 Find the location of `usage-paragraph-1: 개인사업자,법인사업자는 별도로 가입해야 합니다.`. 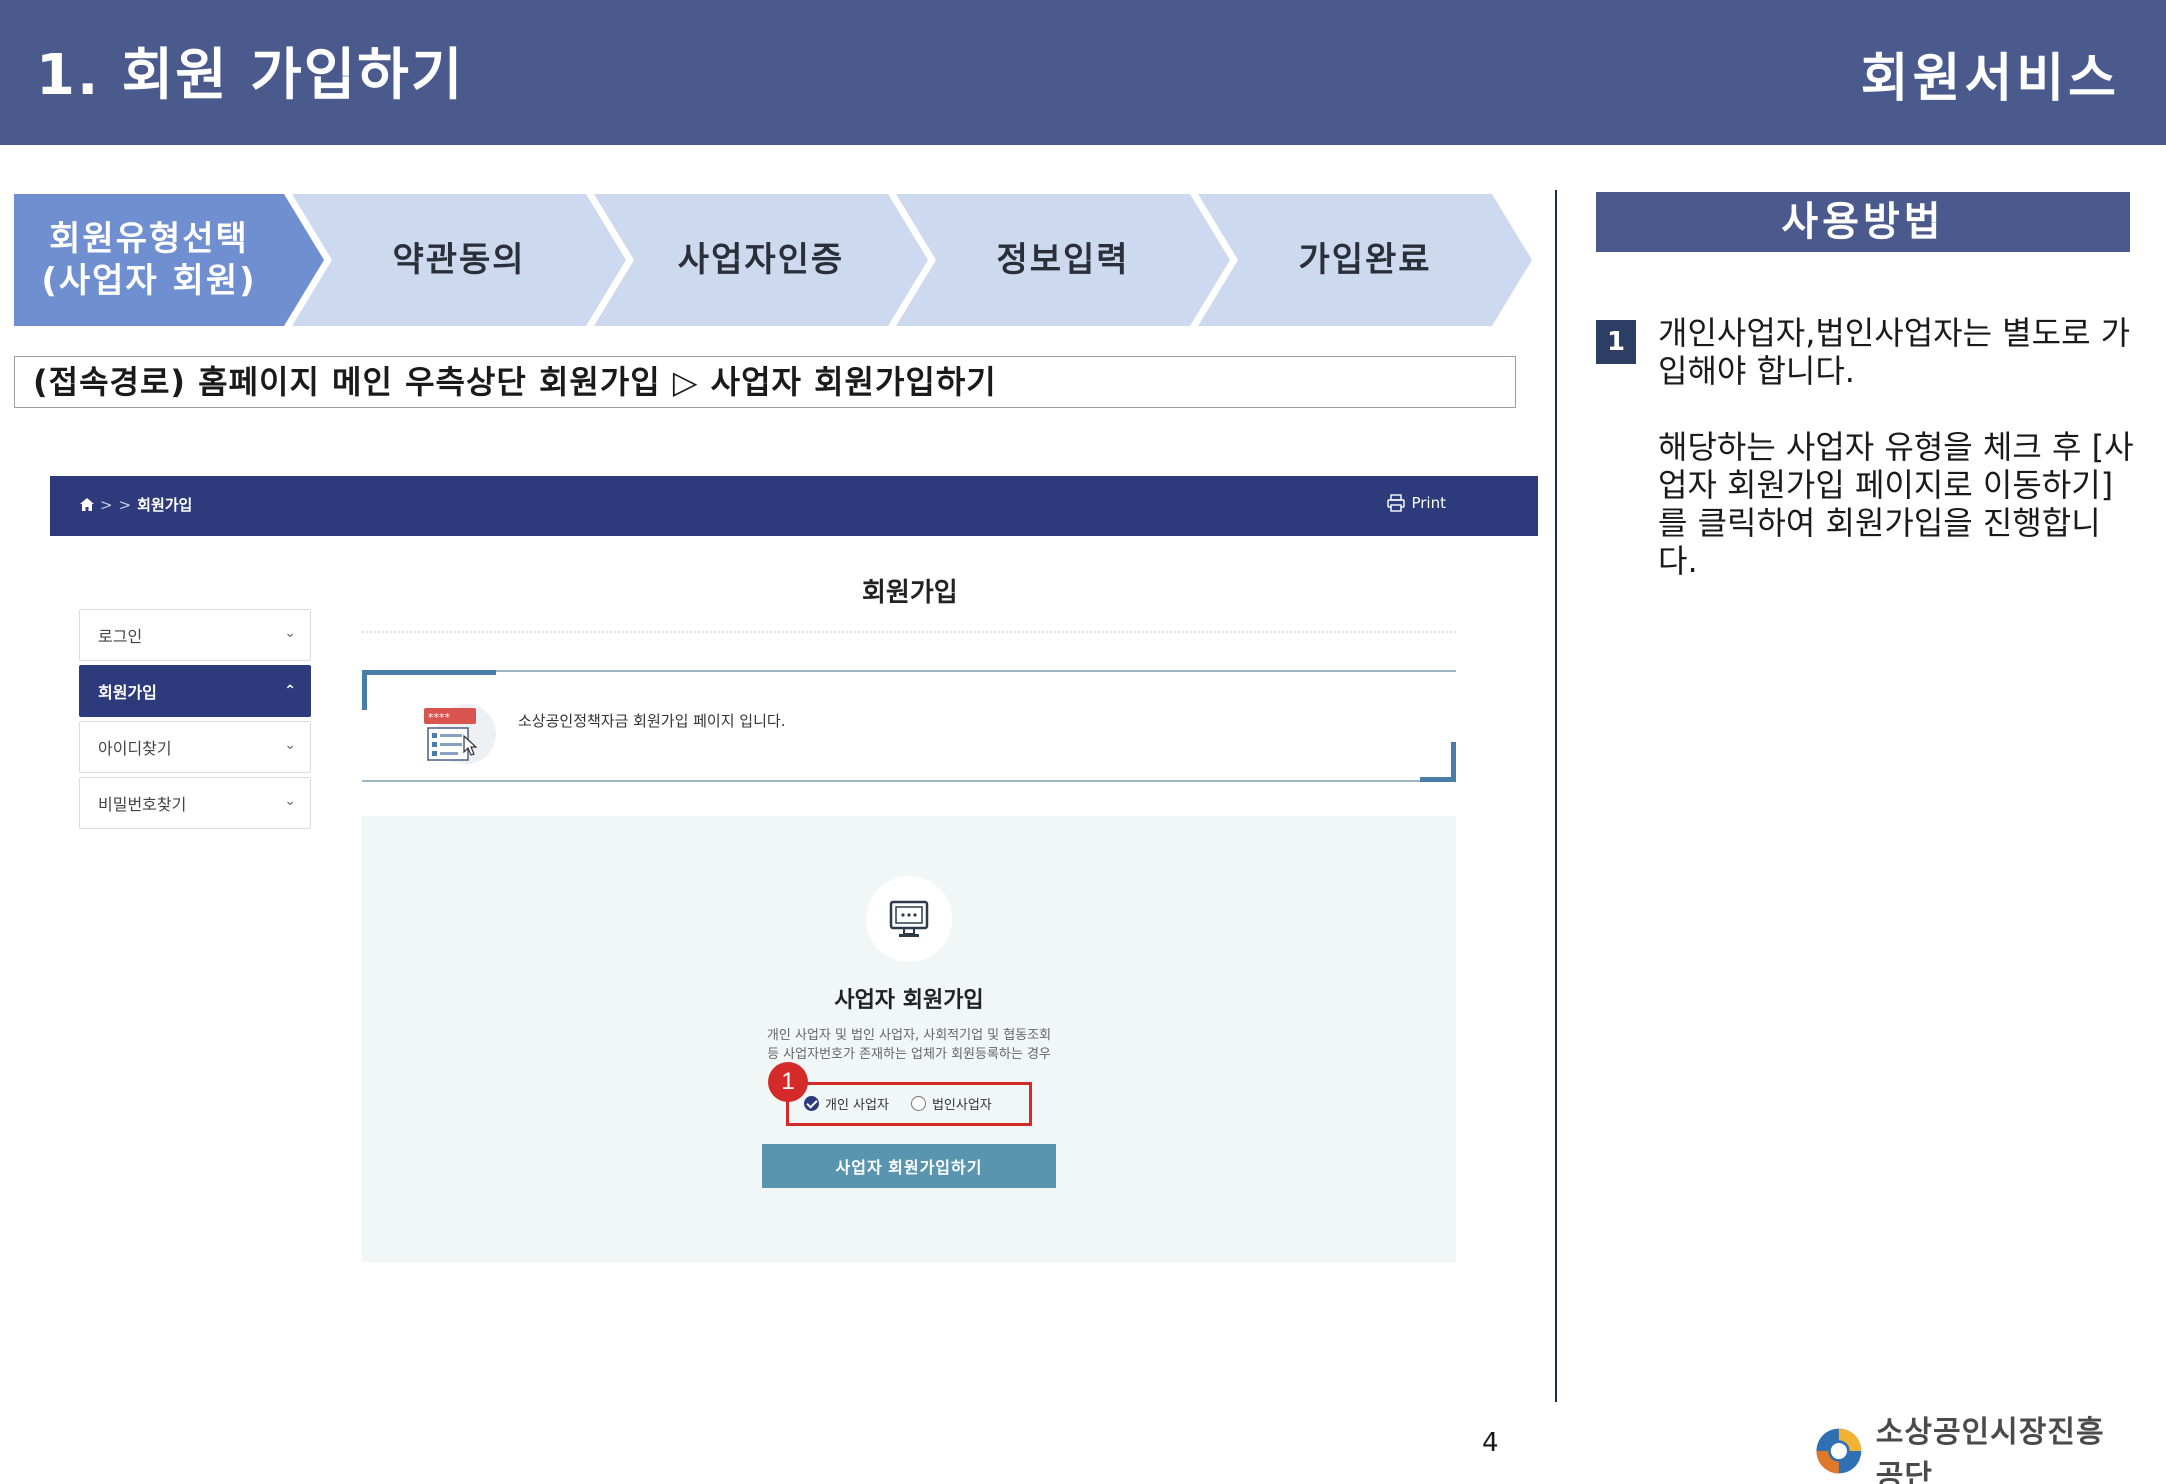

usage-paragraph-1: 개인사업자,법인사업자는 별도로 가입해야 합니다. is located at coordinates (1894, 352).